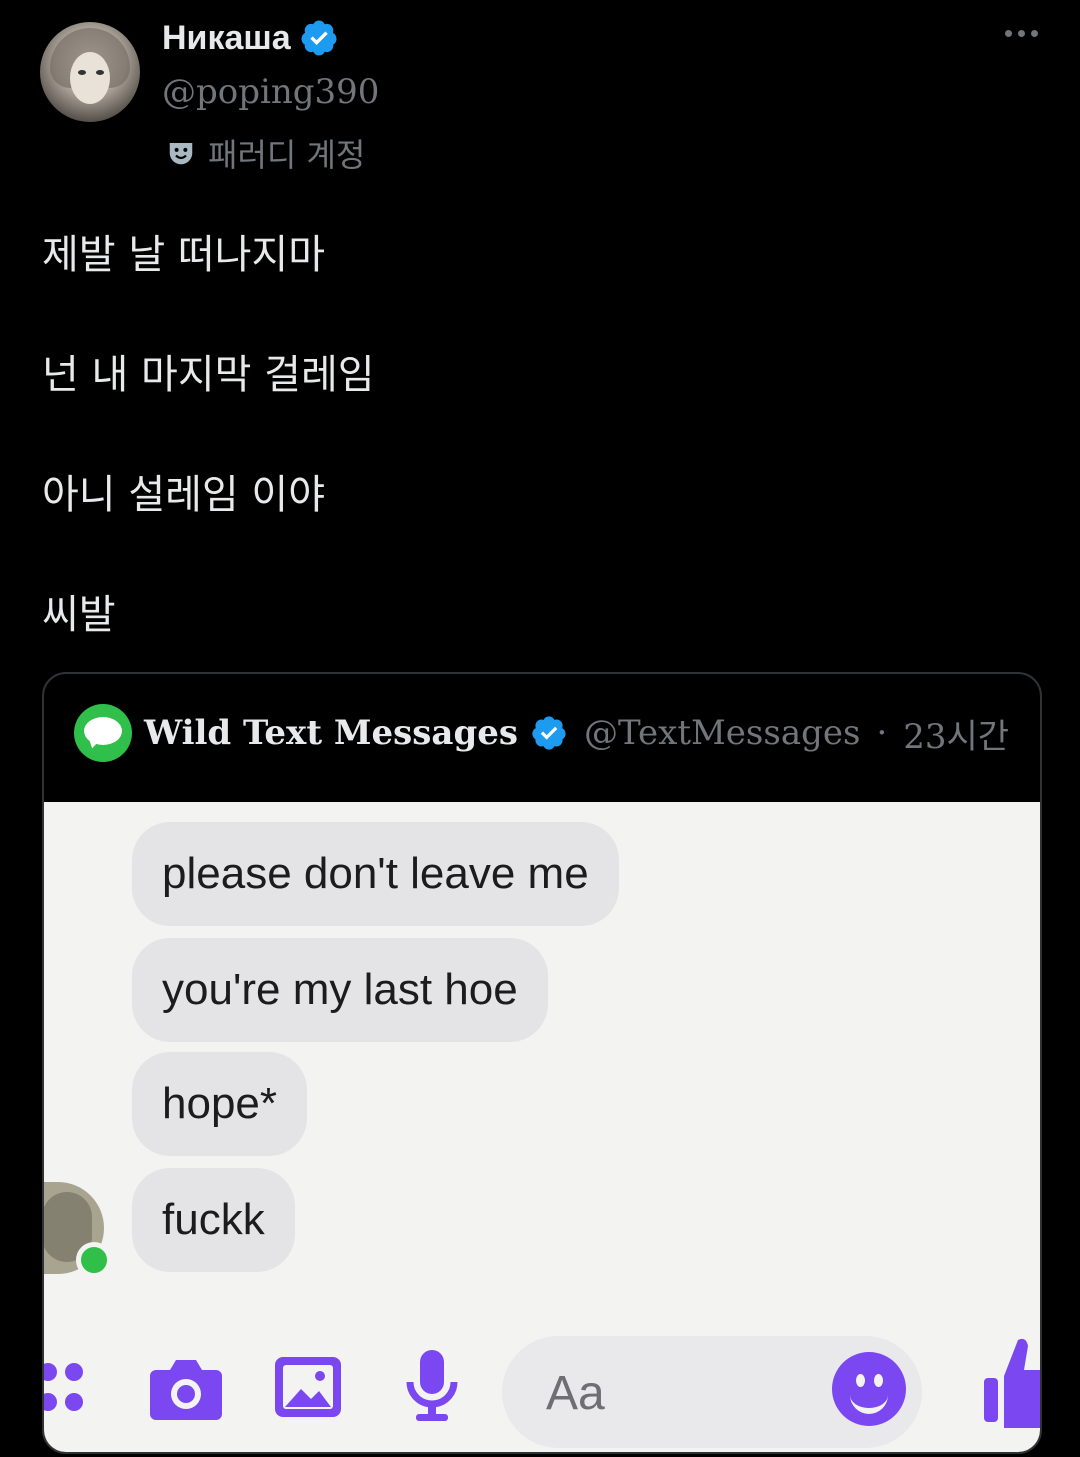 The width and height of the screenshot is (1080, 1457). What do you see at coordinates (184, 255) in the screenshot?
I see `tweet-text-line: 제발 날 떠나지마` at bounding box center [184, 255].